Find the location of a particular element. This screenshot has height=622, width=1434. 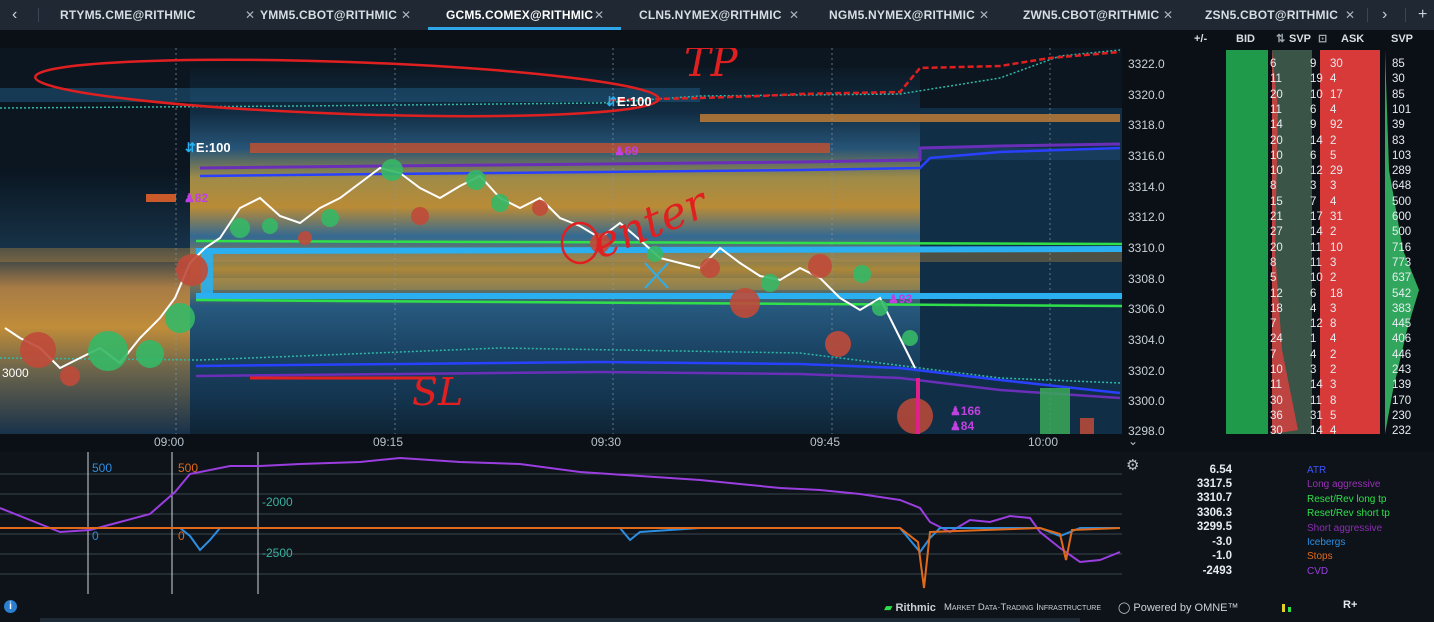

tab-ymm5: YMM5.CBOT@RITHMIC ✕ is located at coordinates (335, 15).